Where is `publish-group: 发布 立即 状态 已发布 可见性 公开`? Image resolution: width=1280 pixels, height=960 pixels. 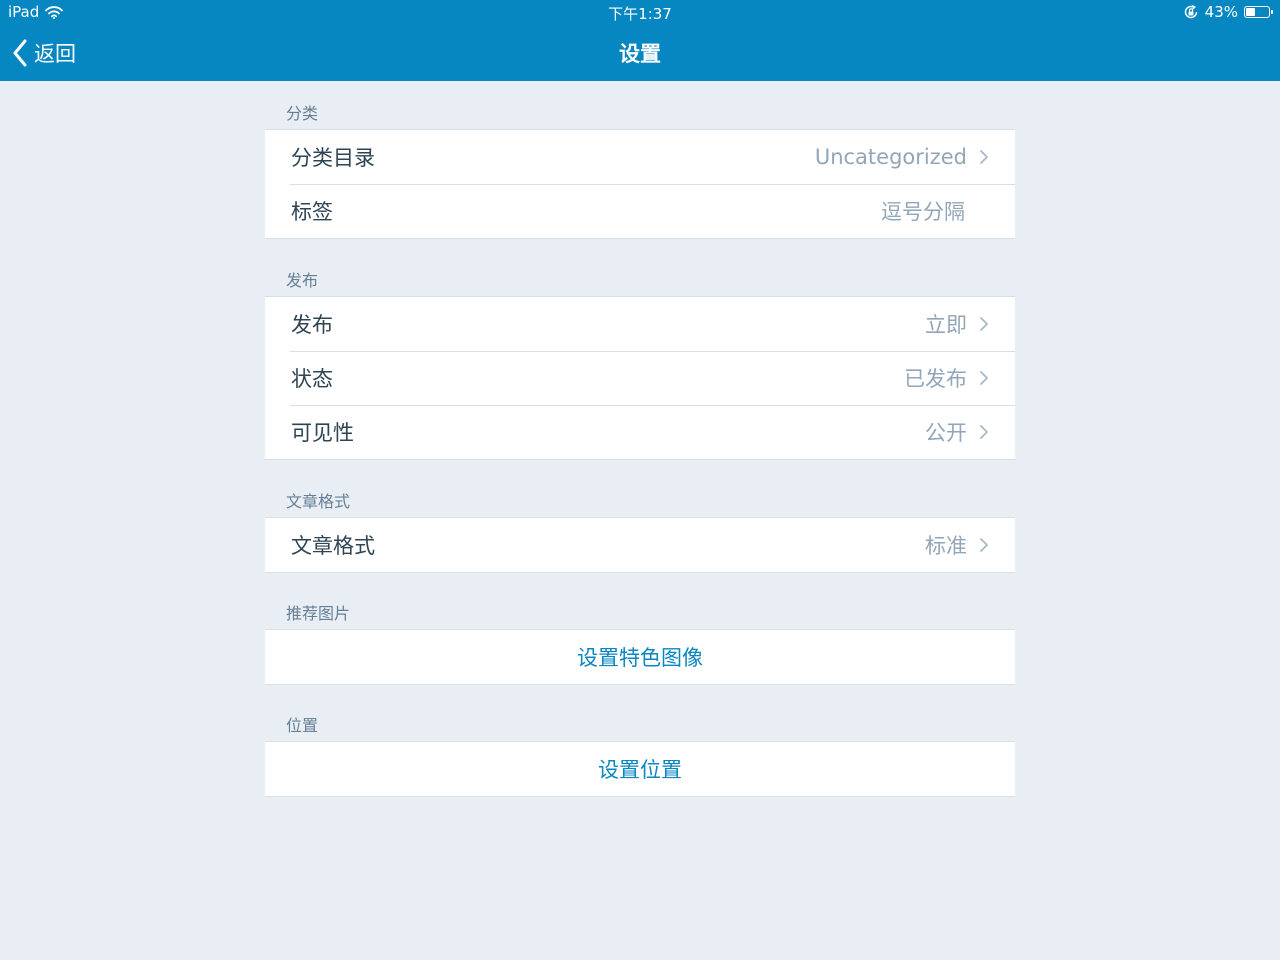
publish-group: 发布 立即 状态 已发布 可见性 公开 is located at coordinates (640, 378).